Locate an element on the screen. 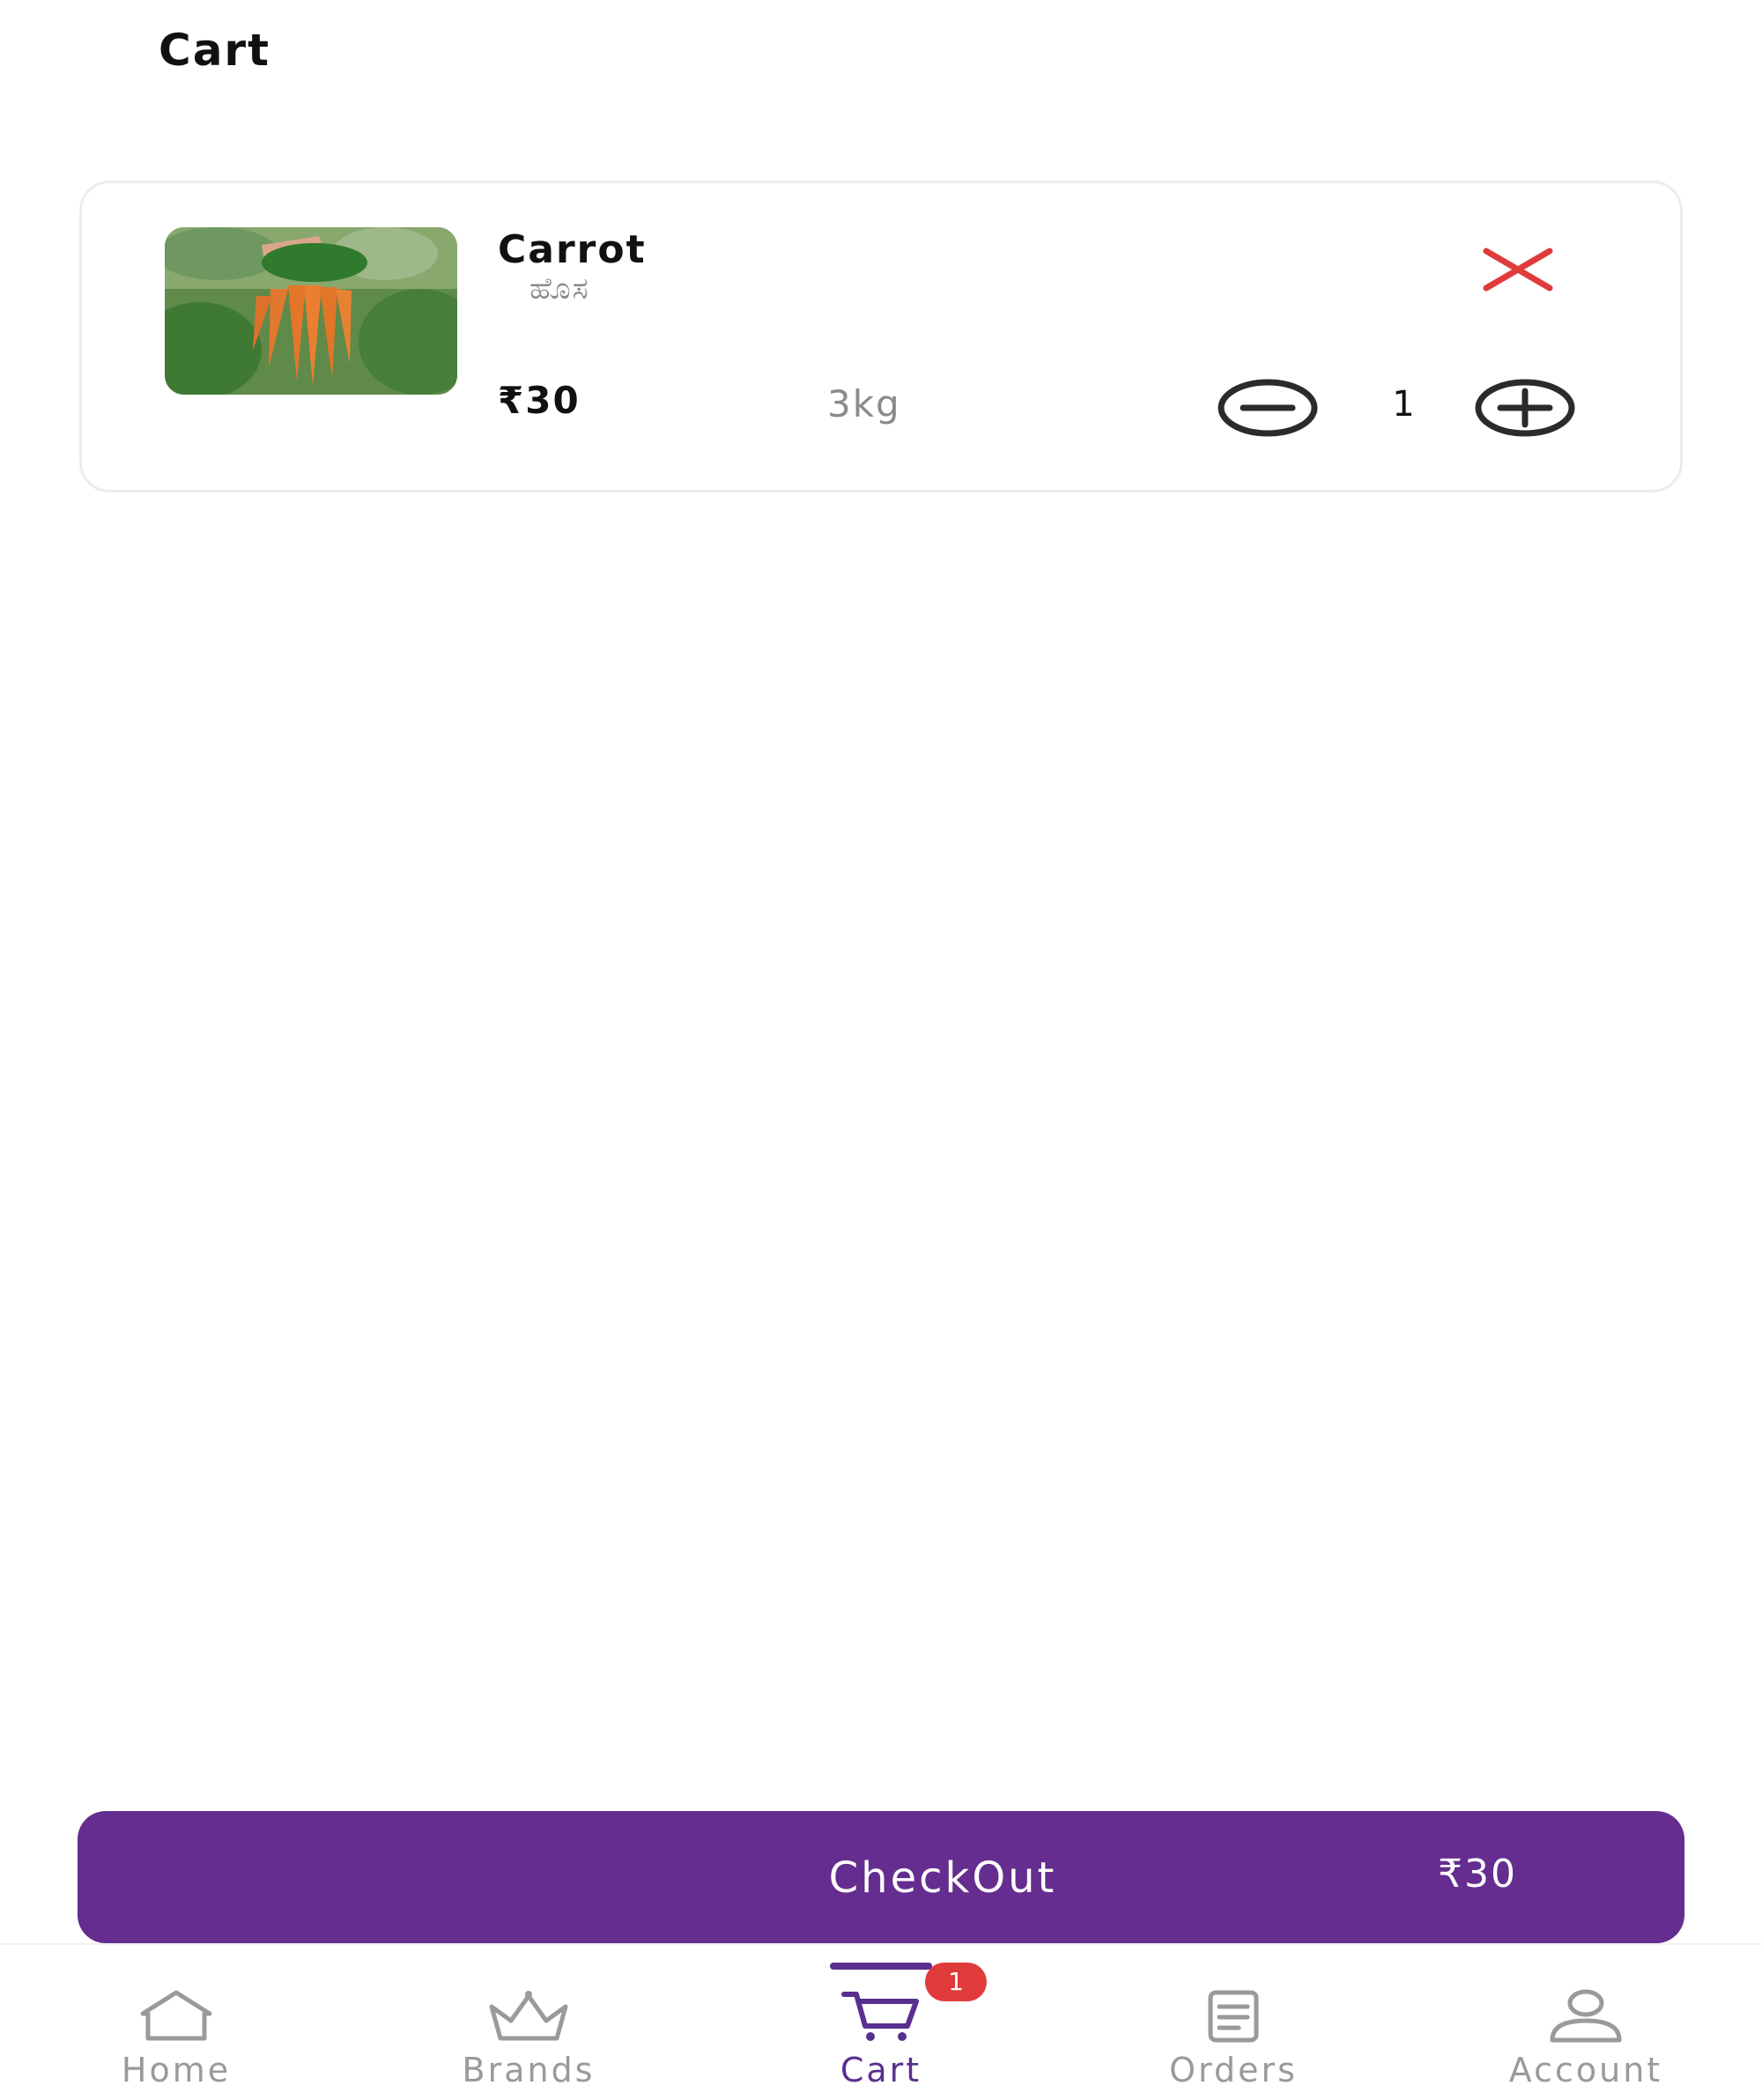 This screenshot has width=1762, height=2100. page-title: Cart is located at coordinates (214, 50).